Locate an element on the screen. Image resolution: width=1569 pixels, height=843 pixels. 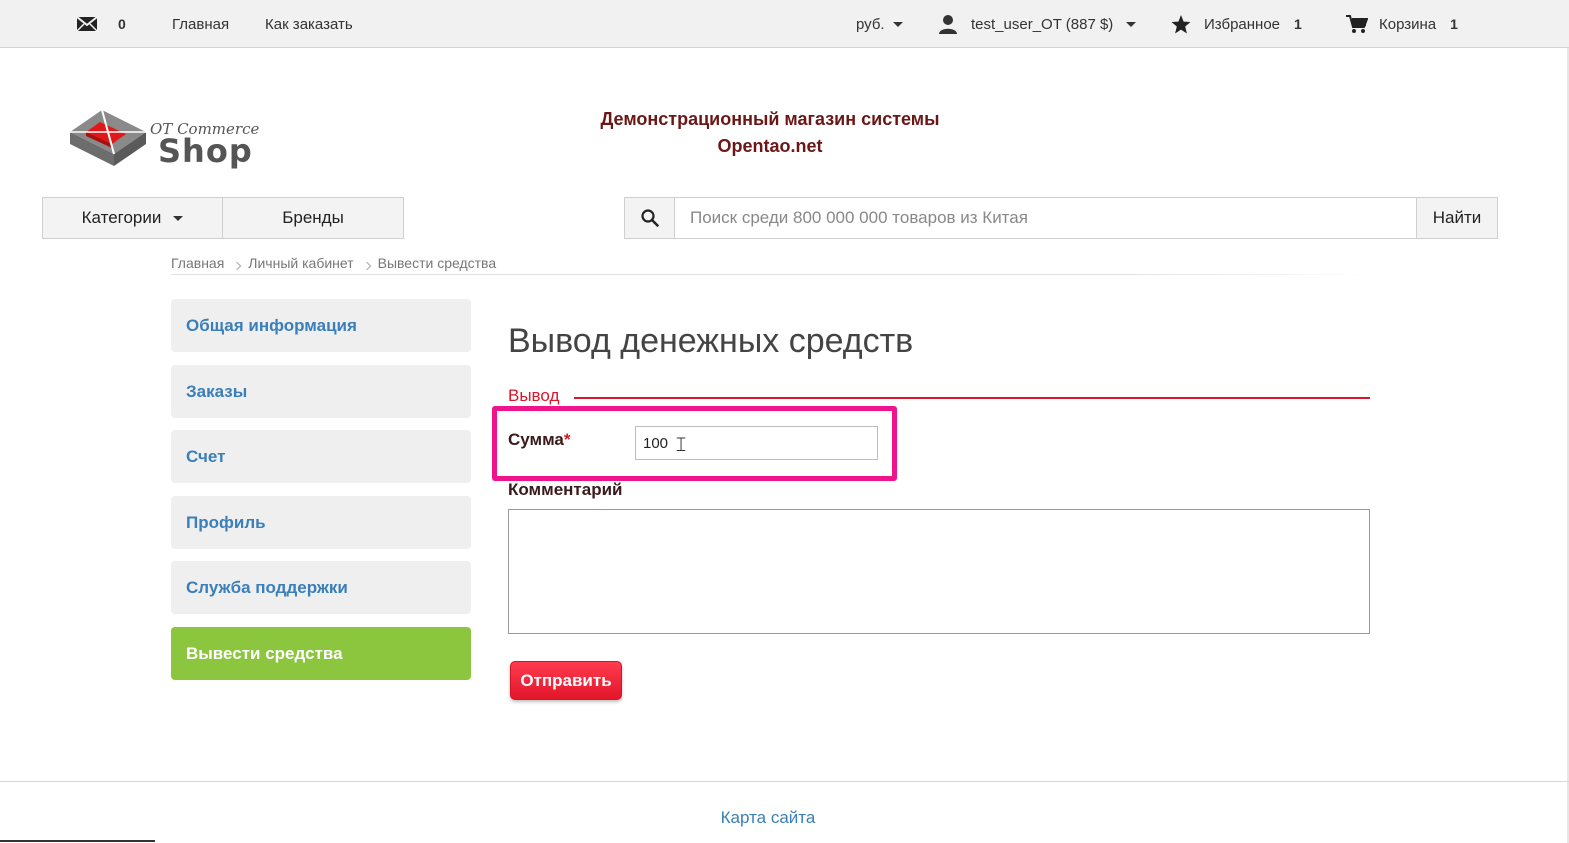
categories-dropdown: Категории is located at coordinates (132, 218).